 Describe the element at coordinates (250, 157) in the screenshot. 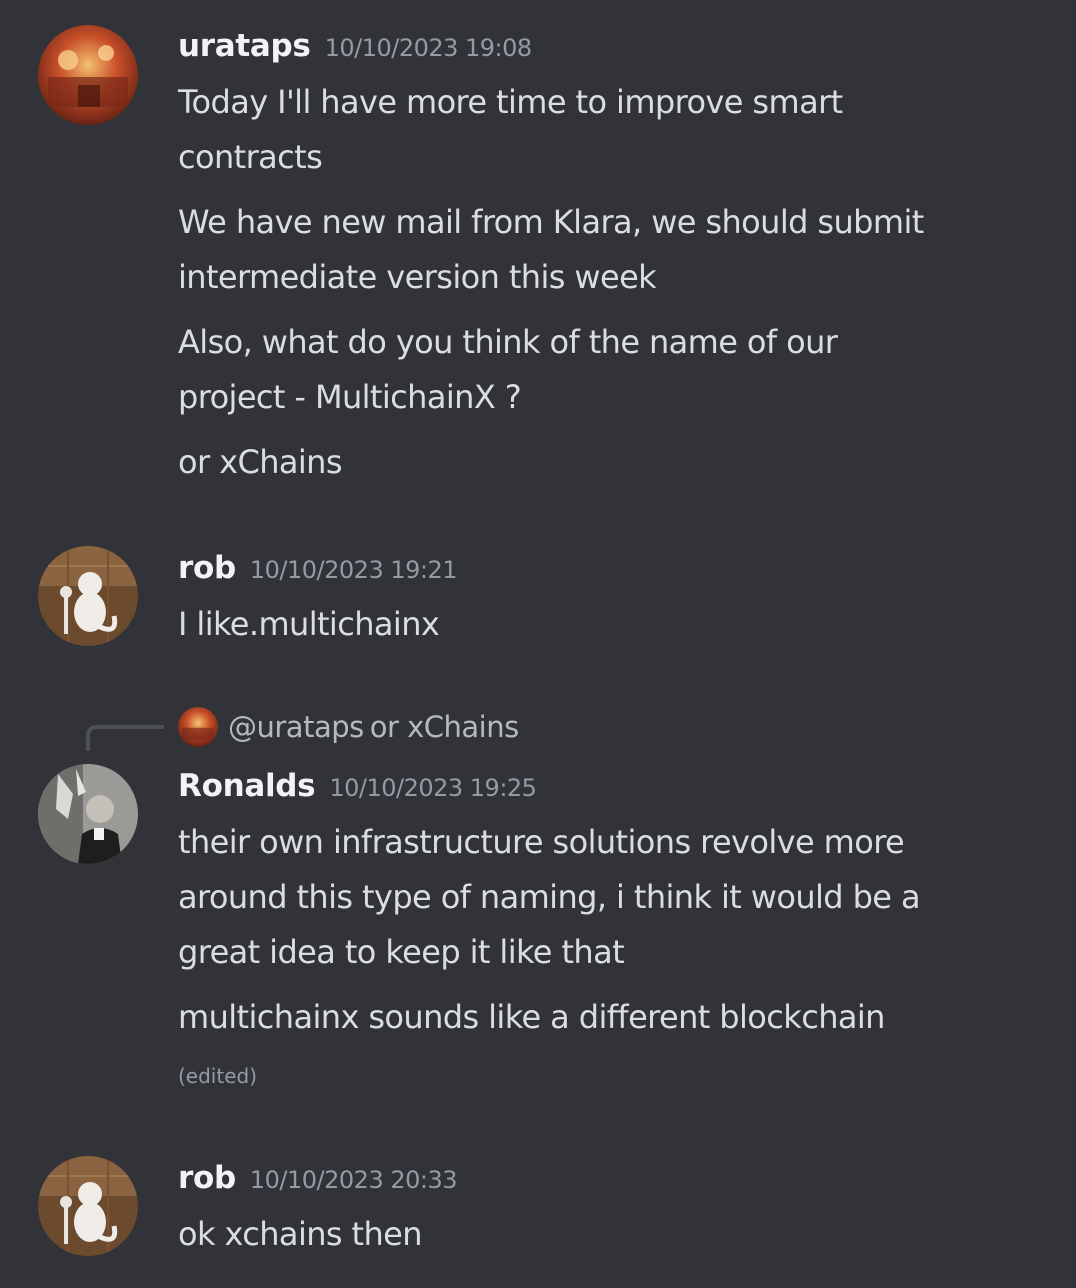

I see `message-text: contracts` at that location.